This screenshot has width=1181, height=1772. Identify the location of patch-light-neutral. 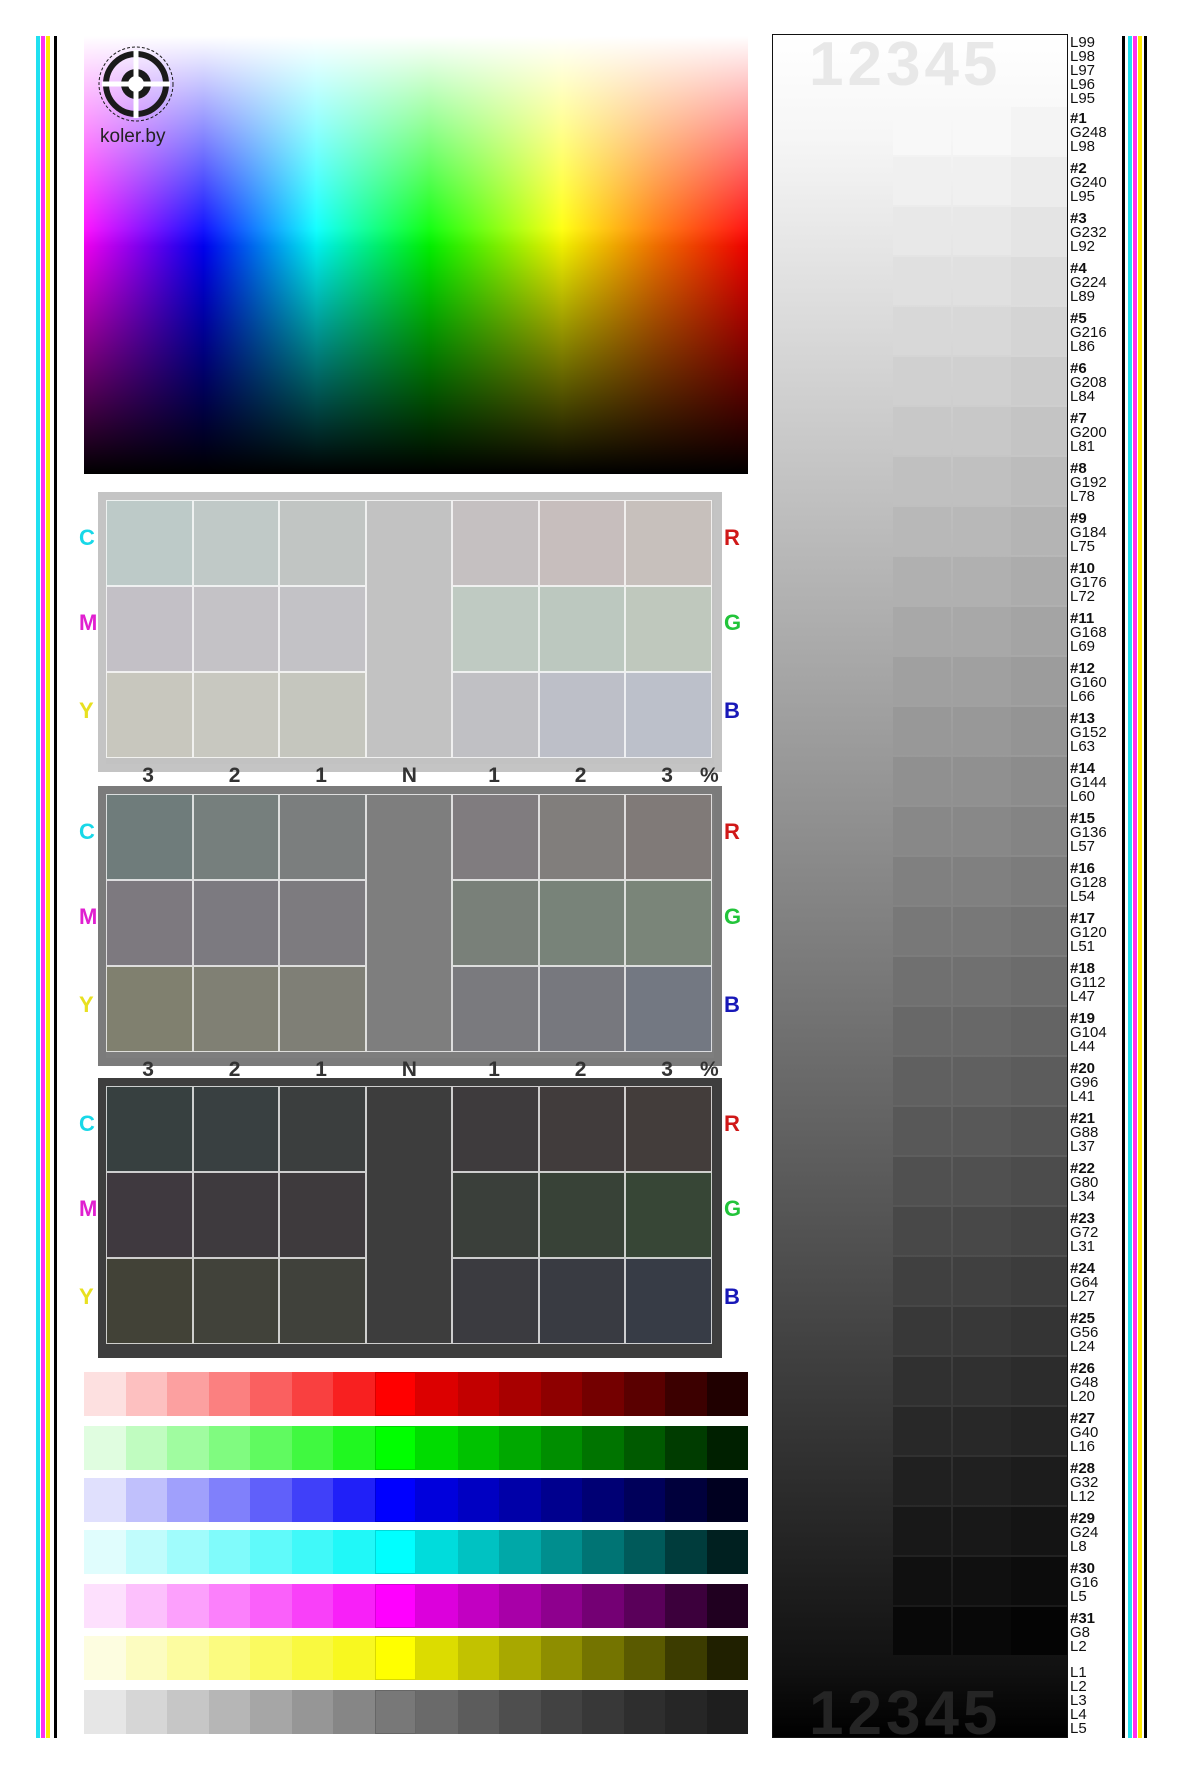
(408, 629).